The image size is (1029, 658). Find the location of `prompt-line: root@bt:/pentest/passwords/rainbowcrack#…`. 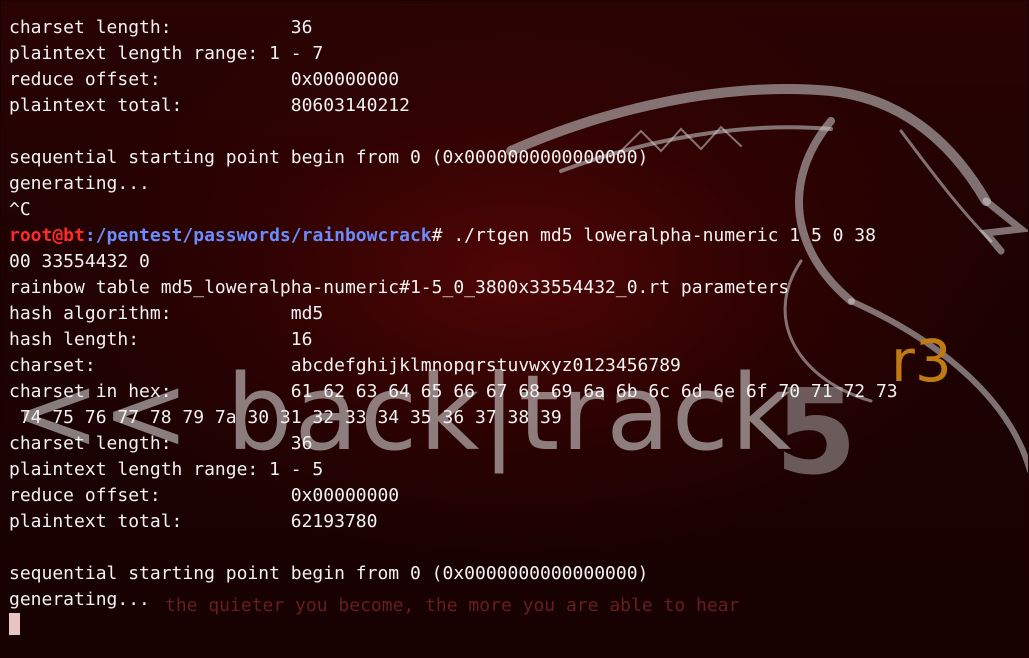

prompt-line: root@bt:/pentest/passwords/rainbowcrack#… is located at coordinates (517, 236).